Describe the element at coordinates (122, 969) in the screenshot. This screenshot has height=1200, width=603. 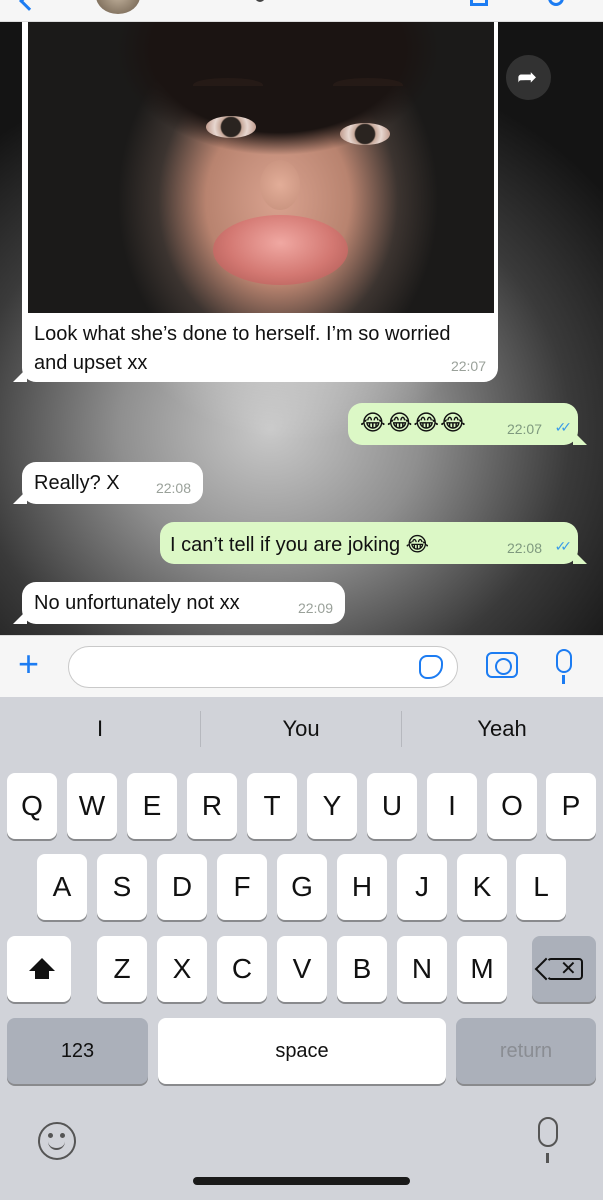
I see `key-z: Z` at that location.